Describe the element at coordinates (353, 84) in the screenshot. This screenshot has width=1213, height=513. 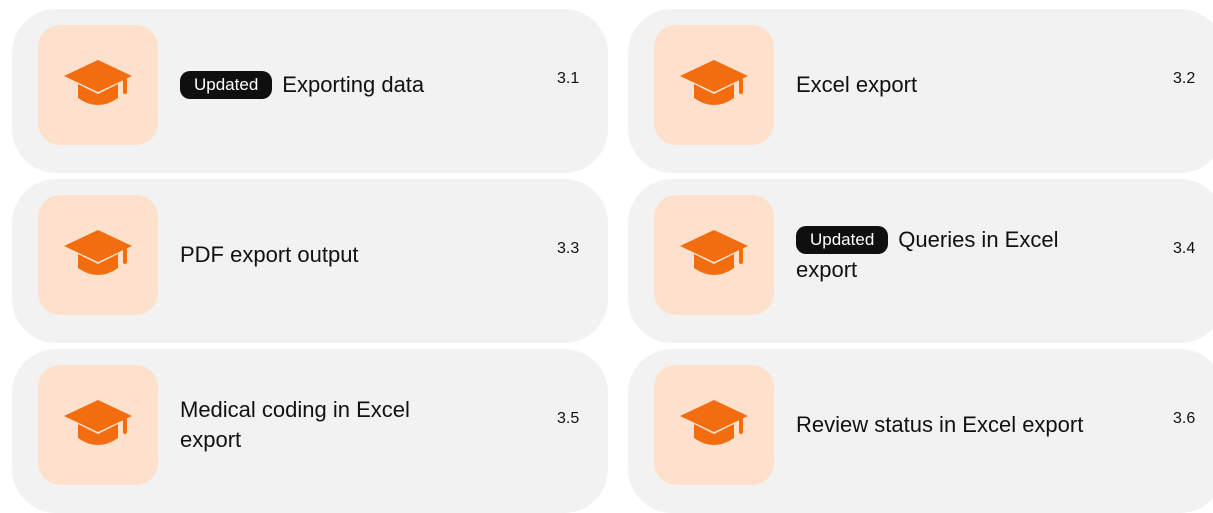
I see `course-title-text: Exporting data` at that location.